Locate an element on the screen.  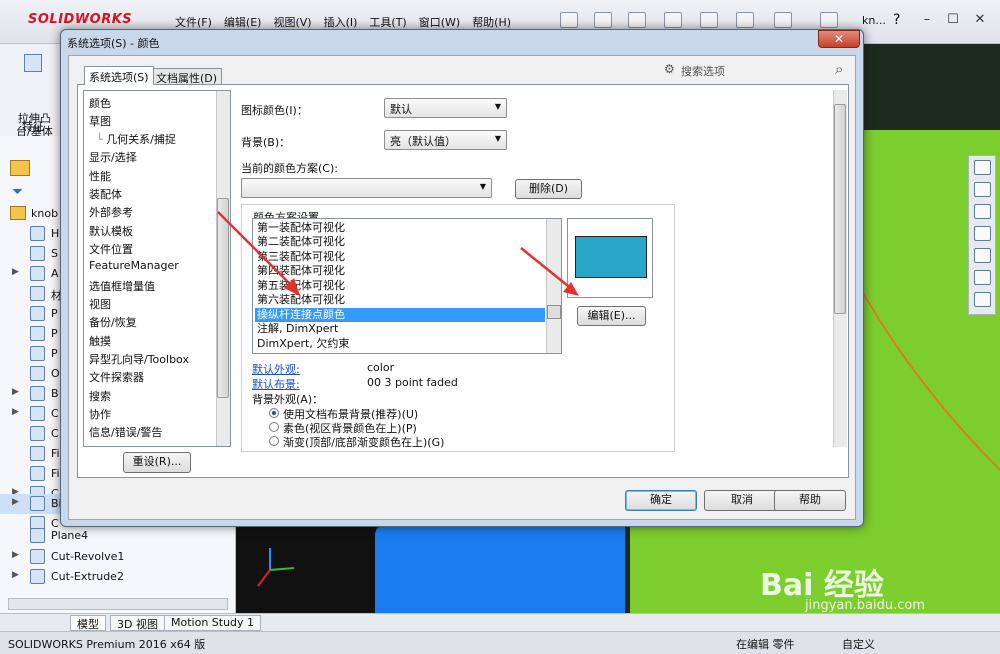
category-item-assemblies: 装配体 is located at coordinates (105, 194).